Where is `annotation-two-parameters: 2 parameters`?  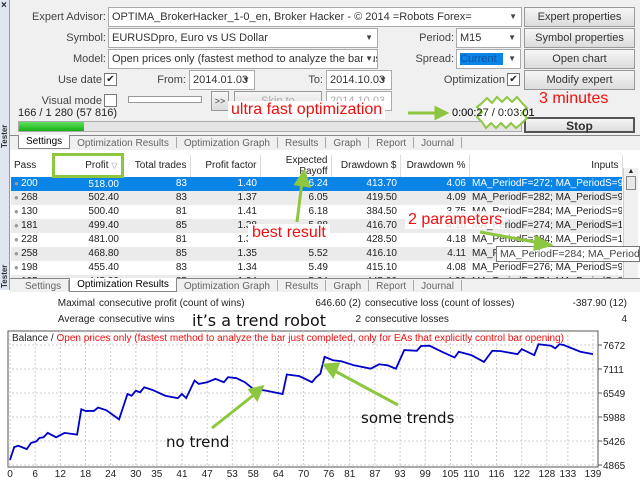 annotation-two-parameters: 2 parameters is located at coordinates (455, 220).